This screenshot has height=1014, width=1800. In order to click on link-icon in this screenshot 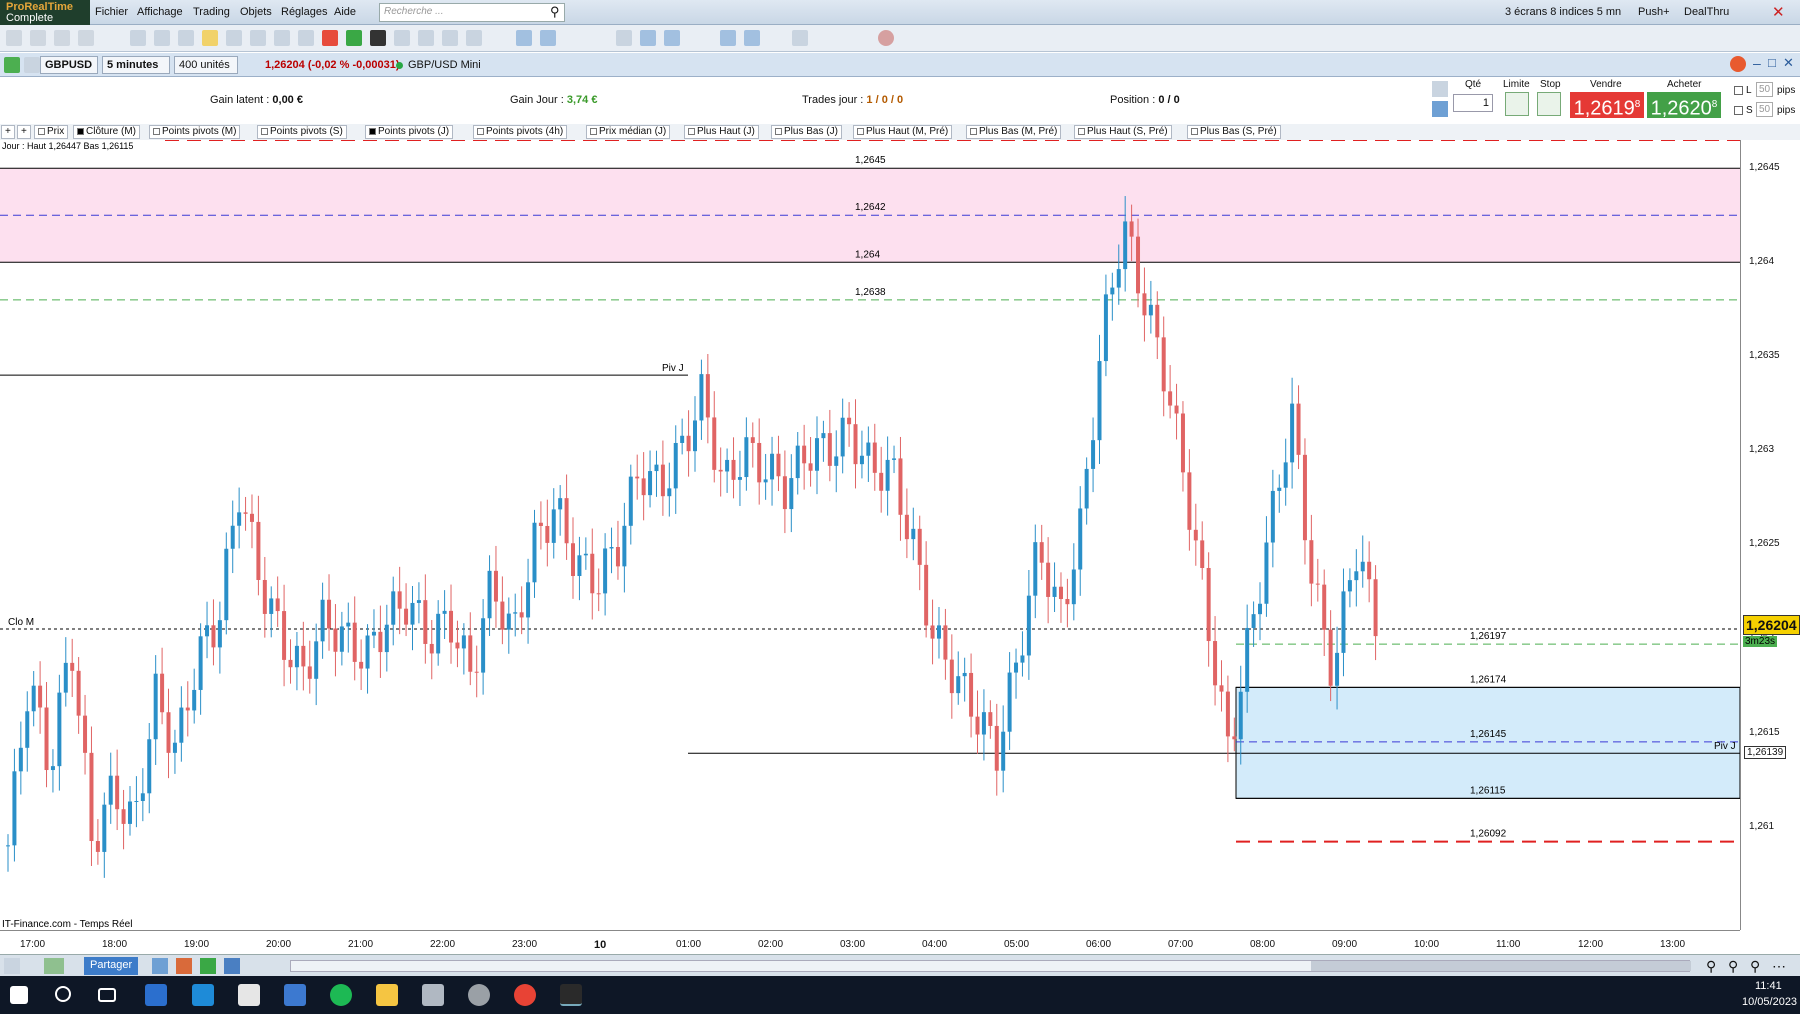, I will do `click(282, 38)`.